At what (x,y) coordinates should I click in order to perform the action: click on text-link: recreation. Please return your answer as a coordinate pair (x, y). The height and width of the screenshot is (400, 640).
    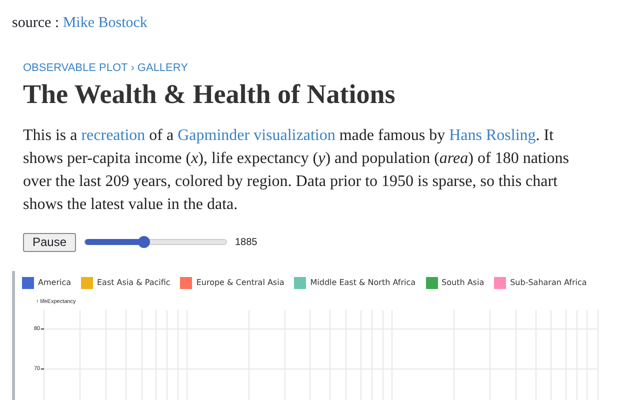
    Looking at the image, I should click on (113, 135).